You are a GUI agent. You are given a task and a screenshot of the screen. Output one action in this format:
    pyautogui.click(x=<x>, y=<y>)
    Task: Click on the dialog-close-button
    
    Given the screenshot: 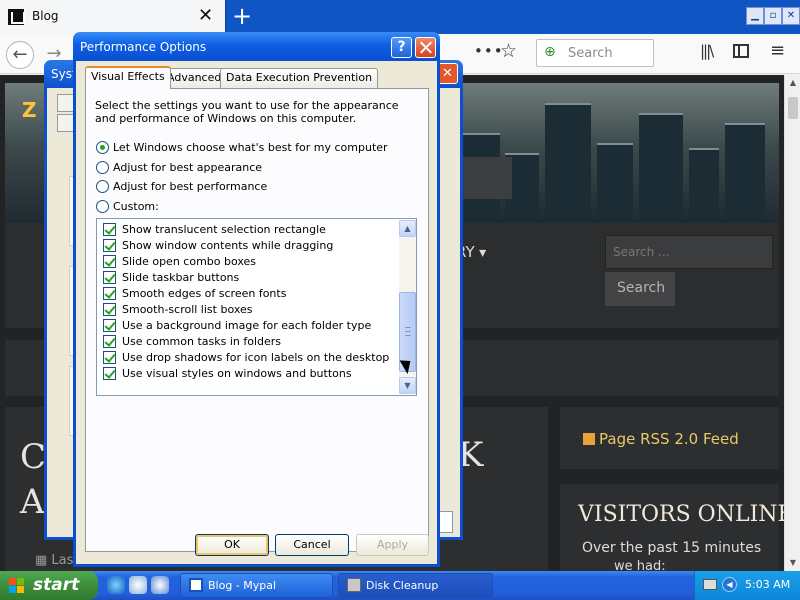 What is the action you would take?
    pyautogui.click(x=425, y=47)
    